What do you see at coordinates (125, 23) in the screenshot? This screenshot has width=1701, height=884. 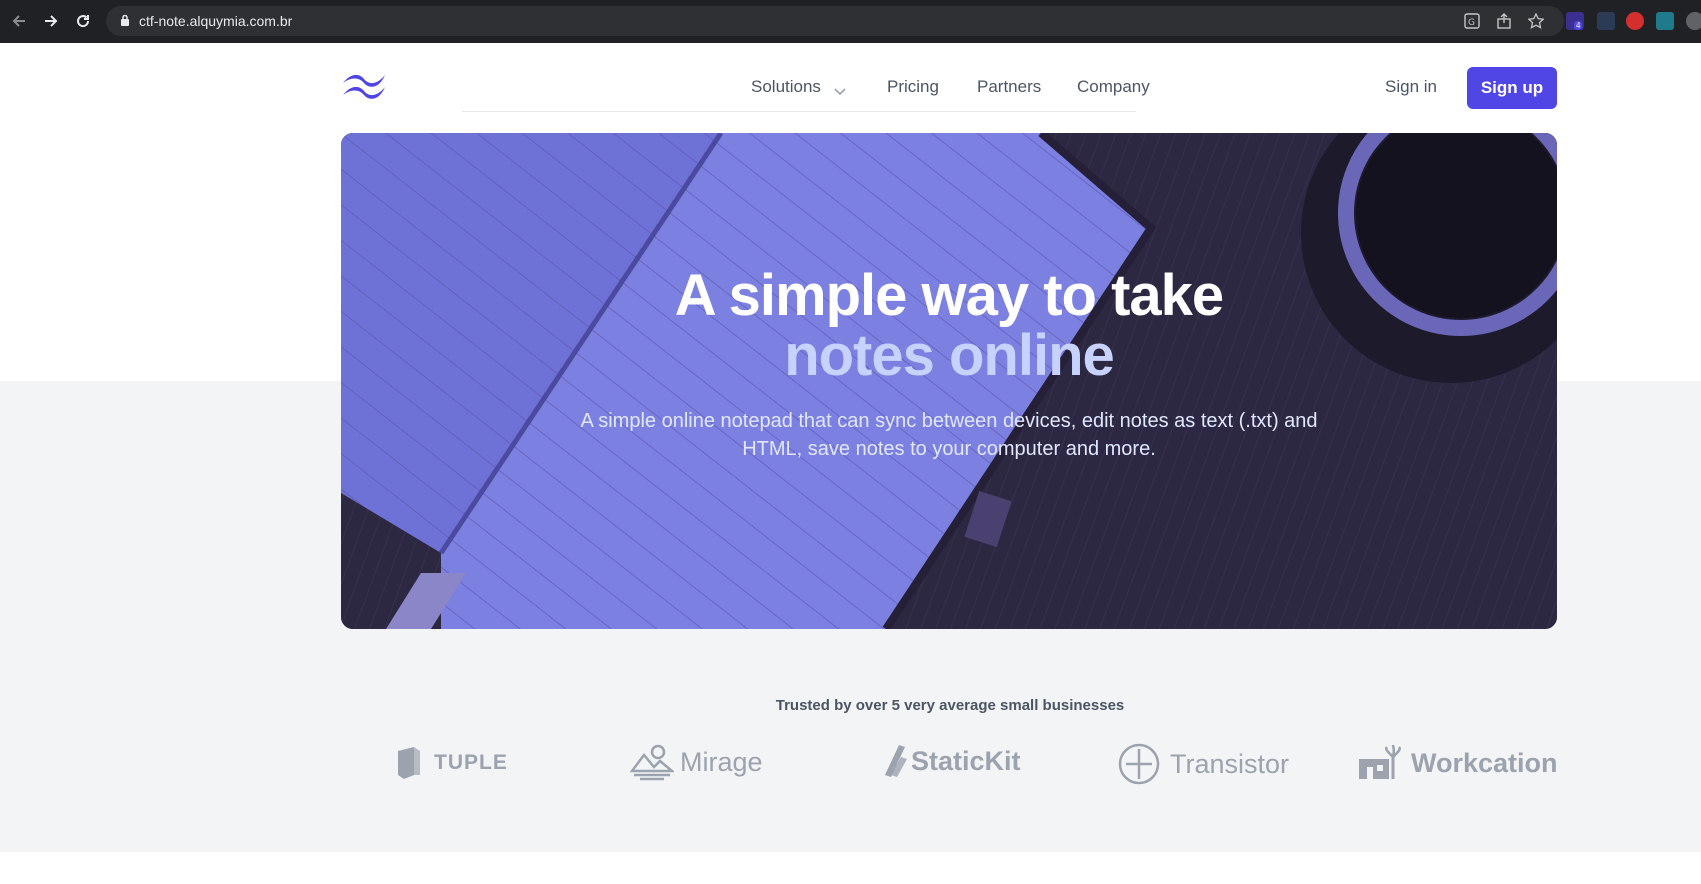 I see `lock-icon` at bounding box center [125, 23].